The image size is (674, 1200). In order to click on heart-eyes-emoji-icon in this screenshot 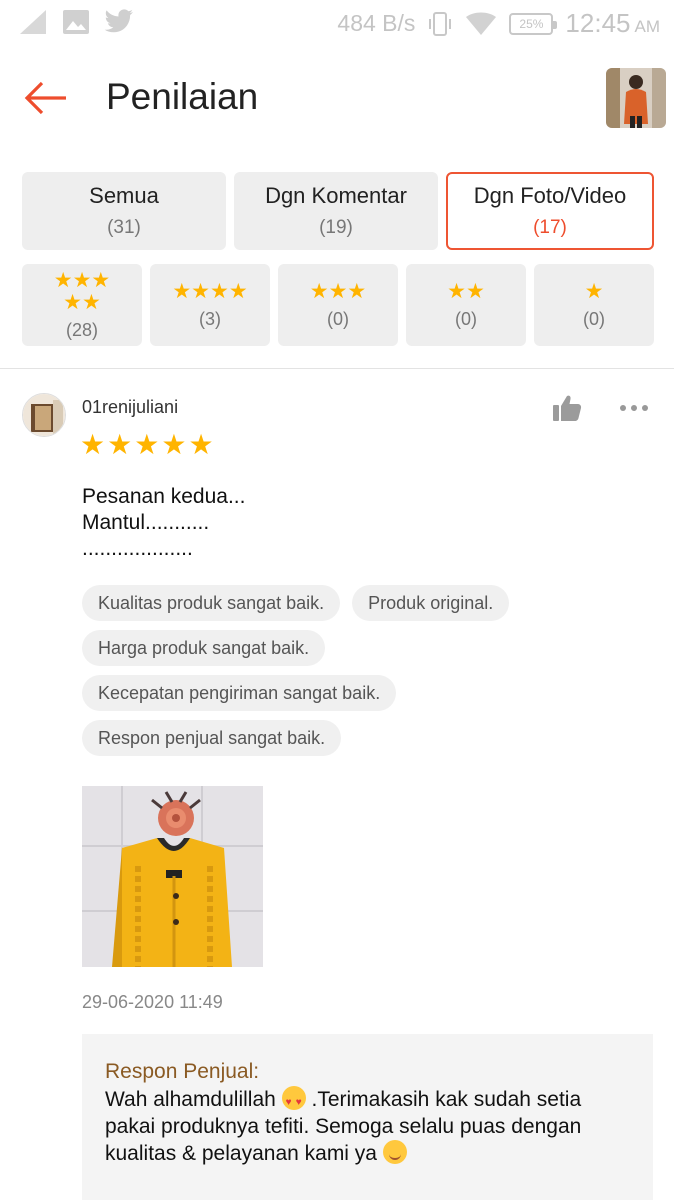, I will do `click(293, 1101)`.